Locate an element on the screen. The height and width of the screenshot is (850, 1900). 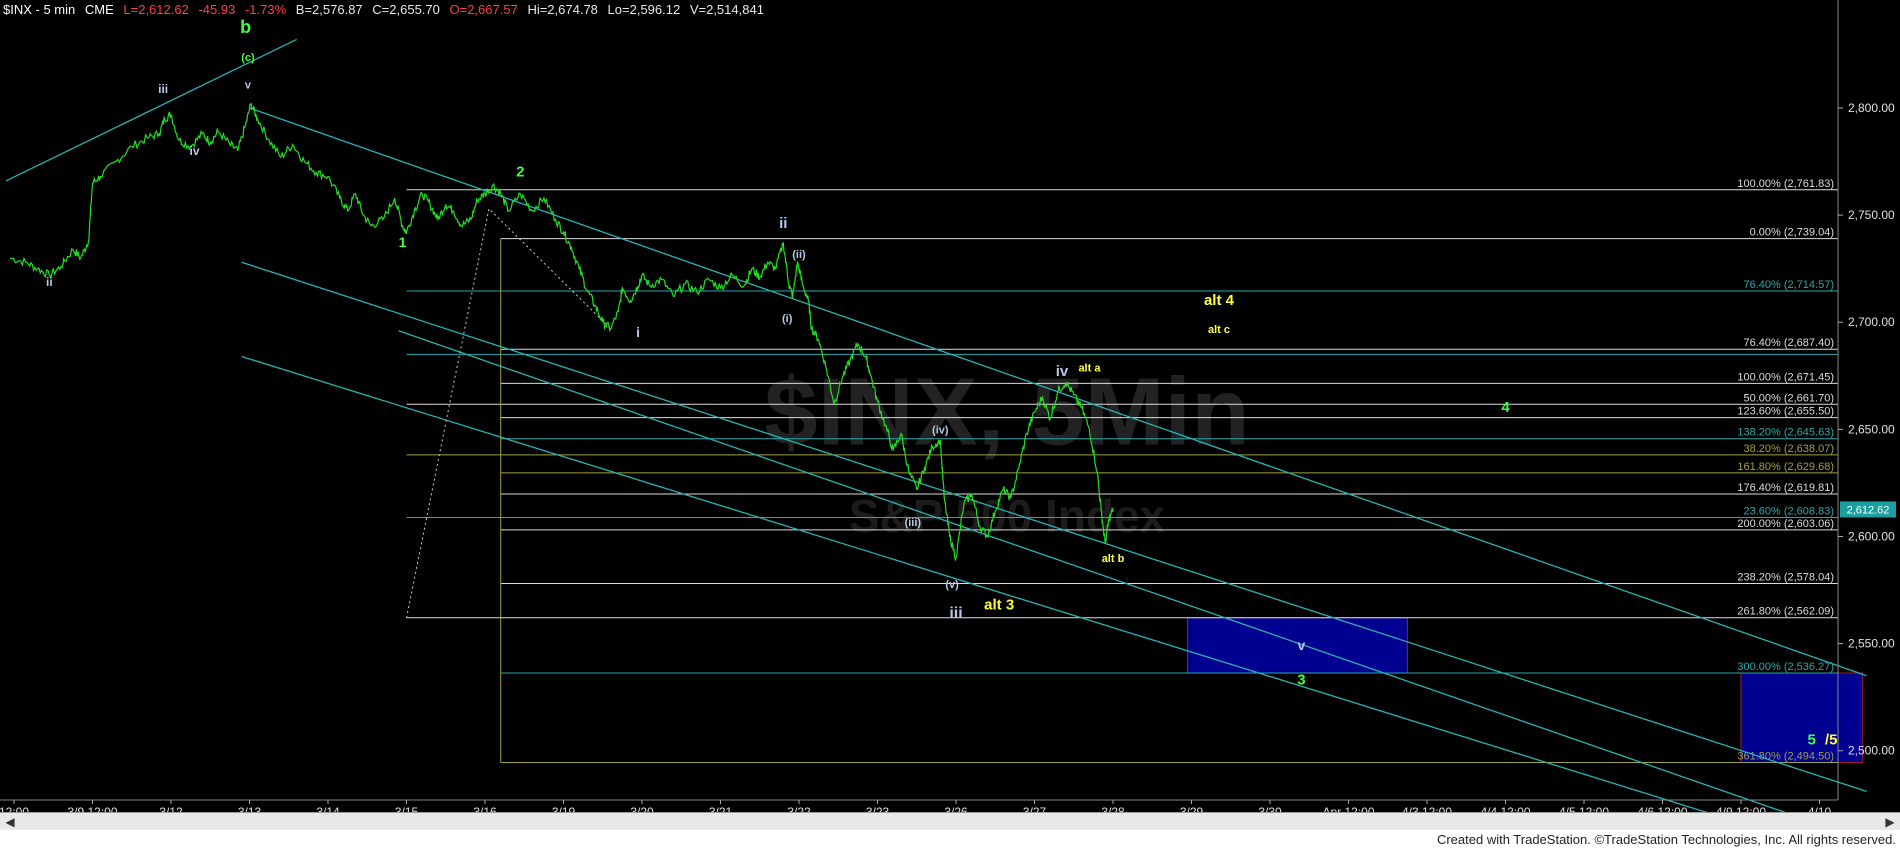
wave-label: 5 is located at coordinates (1811, 739).